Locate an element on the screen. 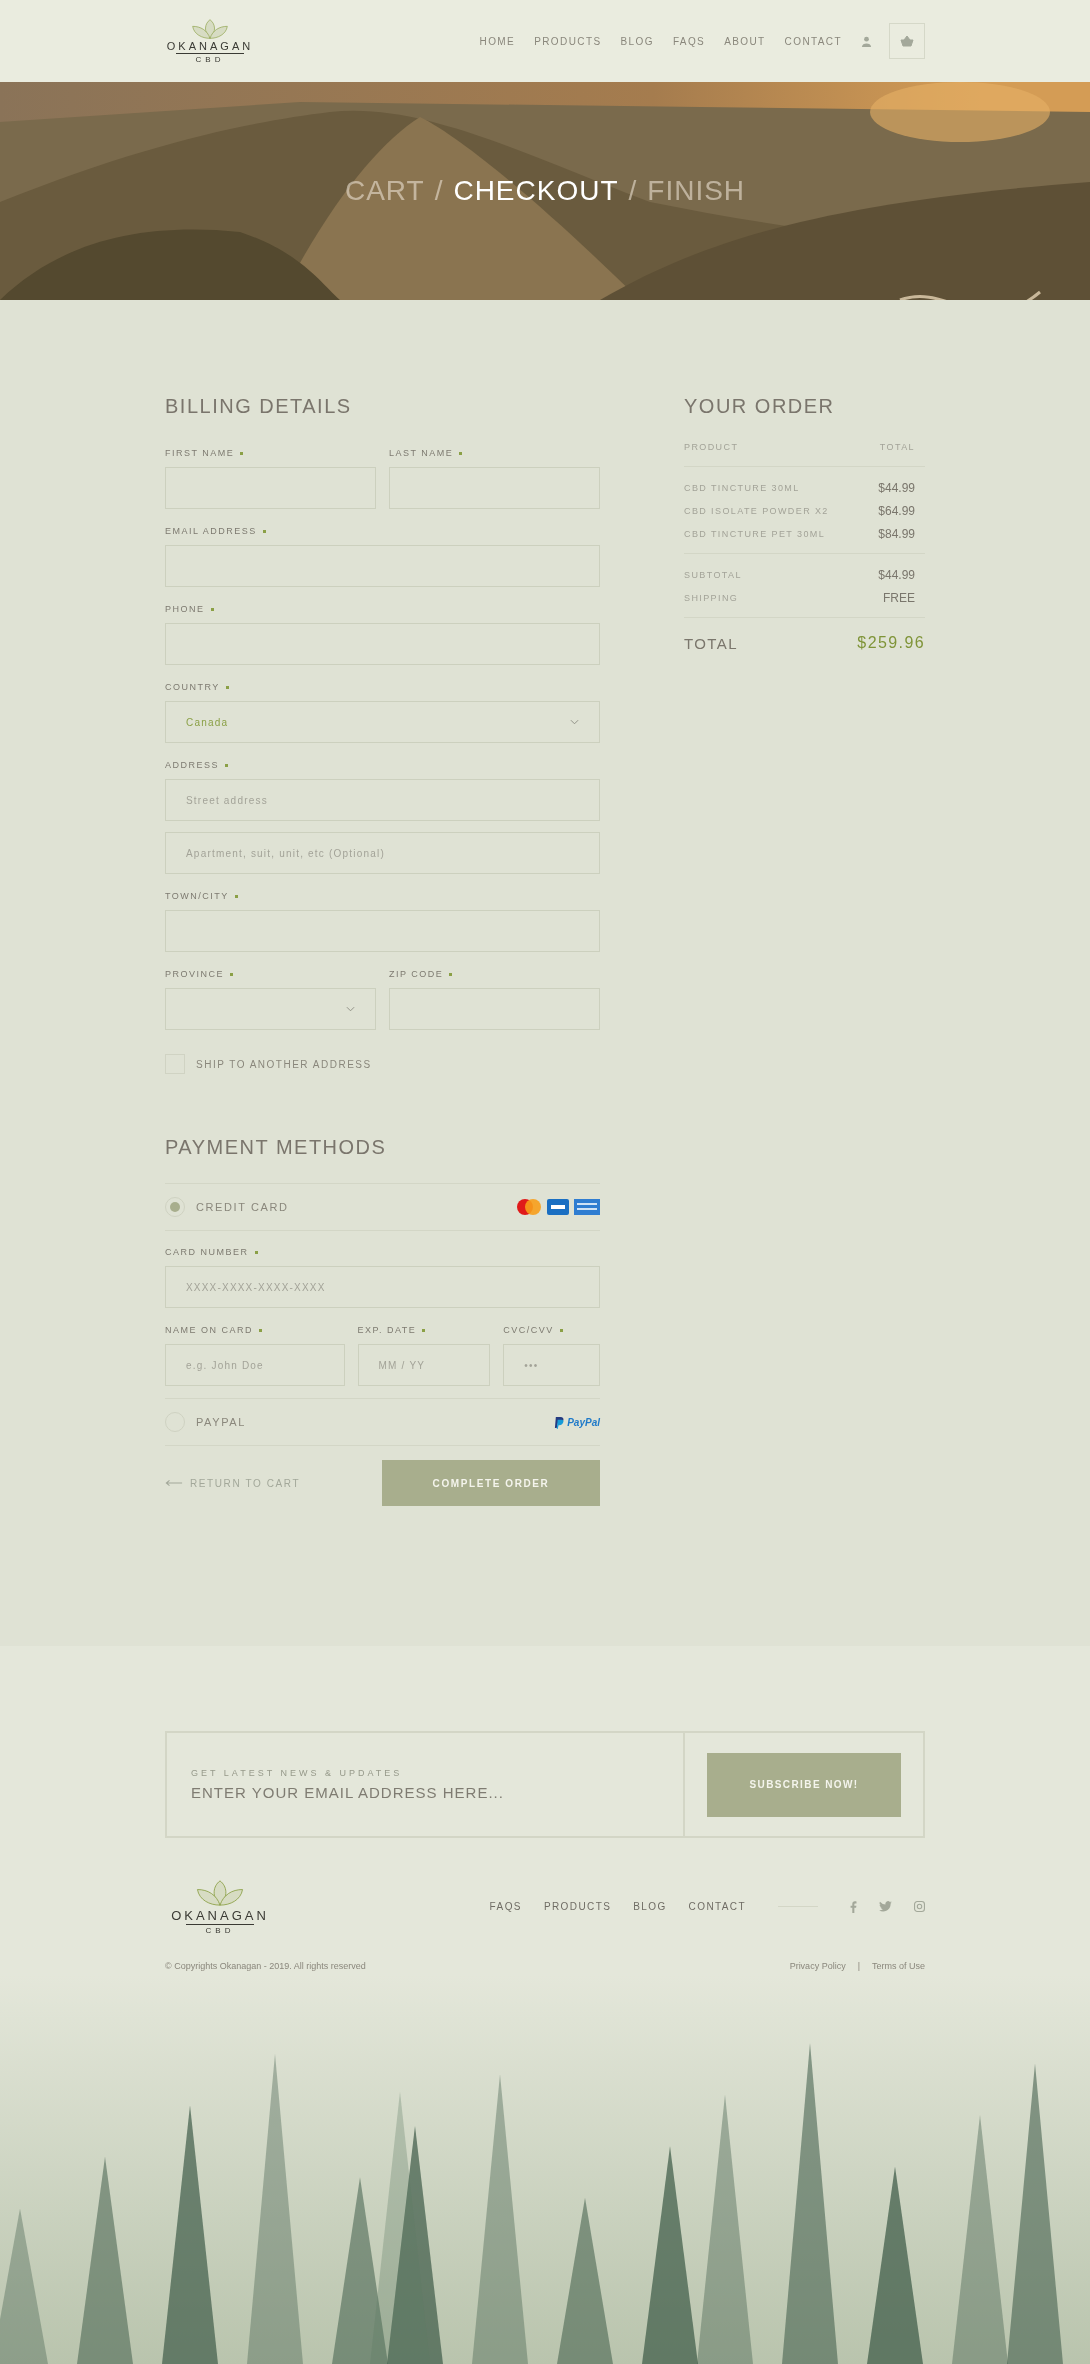 The image size is (1090, 2364). field-label: PROVINCE is located at coordinates (194, 974).